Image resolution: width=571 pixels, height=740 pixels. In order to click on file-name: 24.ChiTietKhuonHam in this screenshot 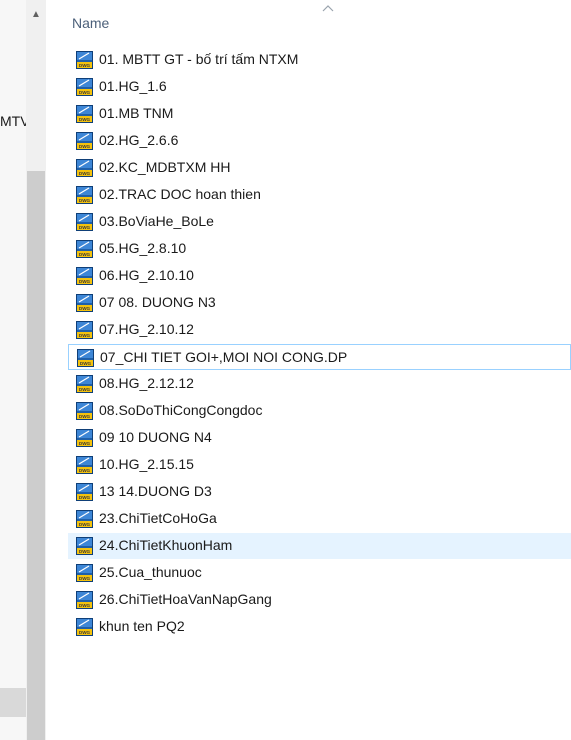, I will do `click(166, 545)`.